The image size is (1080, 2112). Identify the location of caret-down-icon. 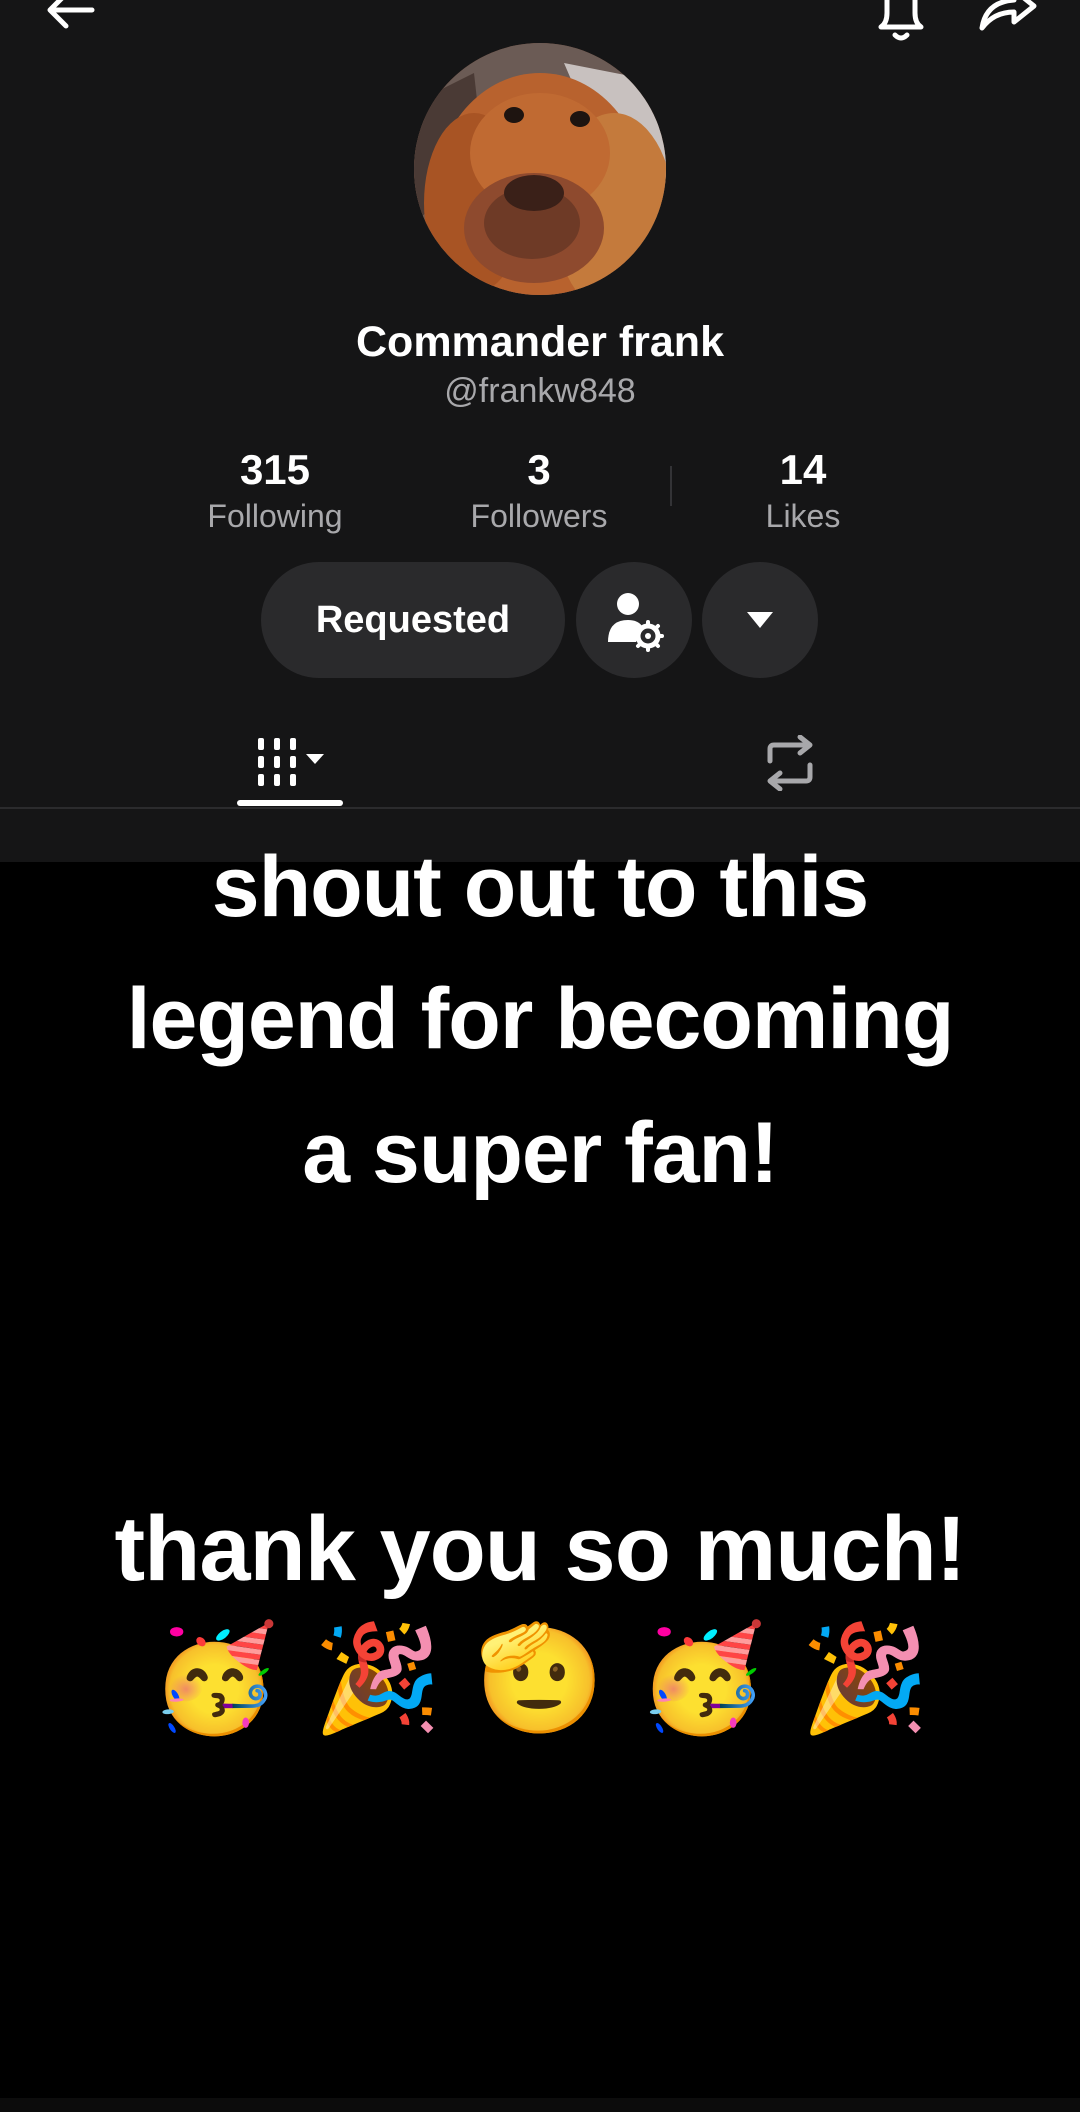
(760, 620).